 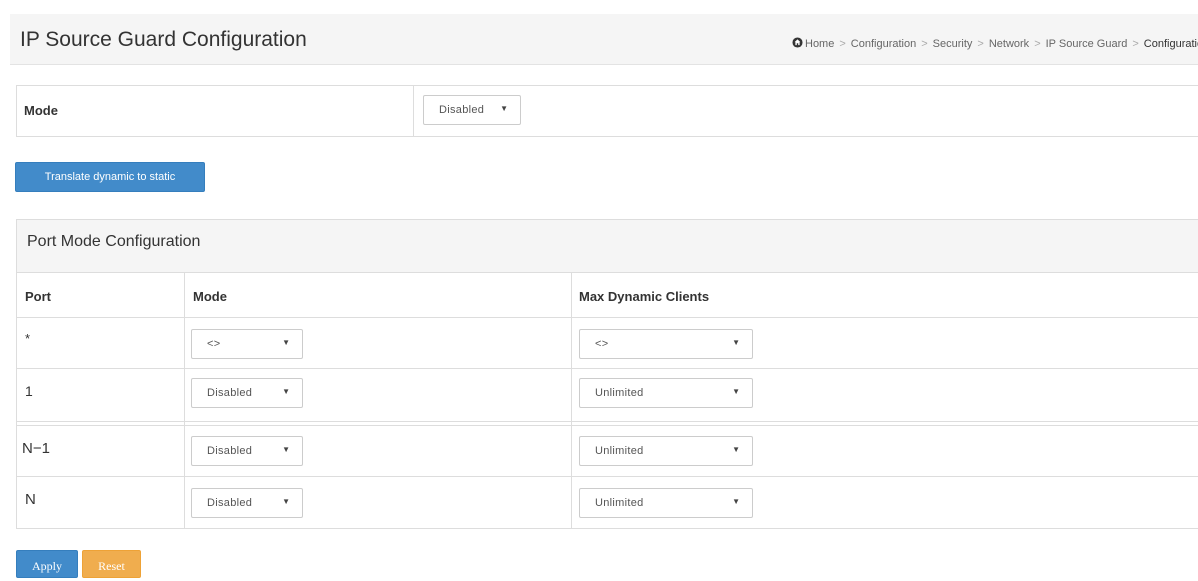 I want to click on max-dynamic-clients-select: <> ▼, so click(x=666, y=344).